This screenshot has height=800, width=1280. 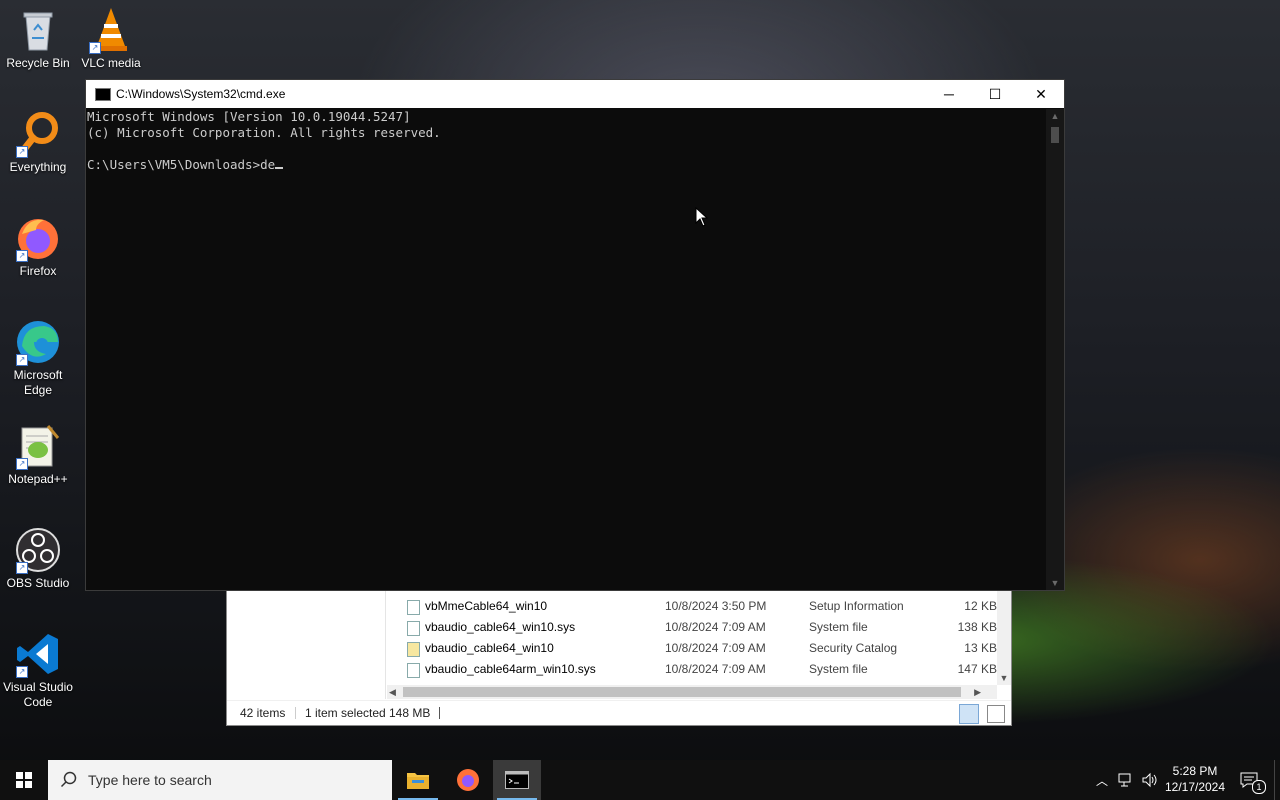 I want to click on desktop-icon-everything: ↗ Everything, so click(x=38, y=142).